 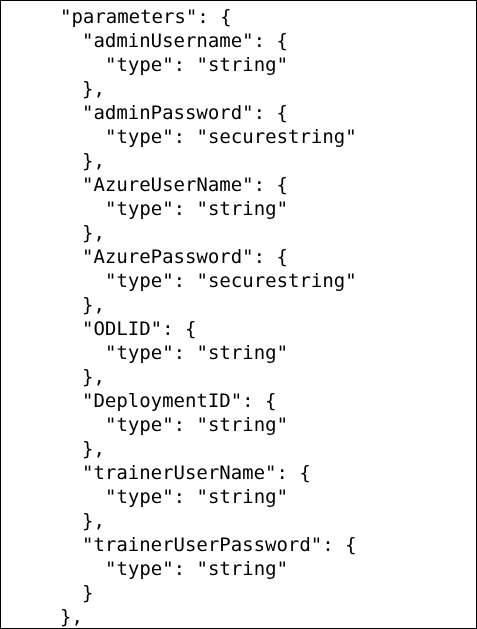 I want to click on code-line-admin-username-key: "adminUsername": {, so click(x=185, y=41).